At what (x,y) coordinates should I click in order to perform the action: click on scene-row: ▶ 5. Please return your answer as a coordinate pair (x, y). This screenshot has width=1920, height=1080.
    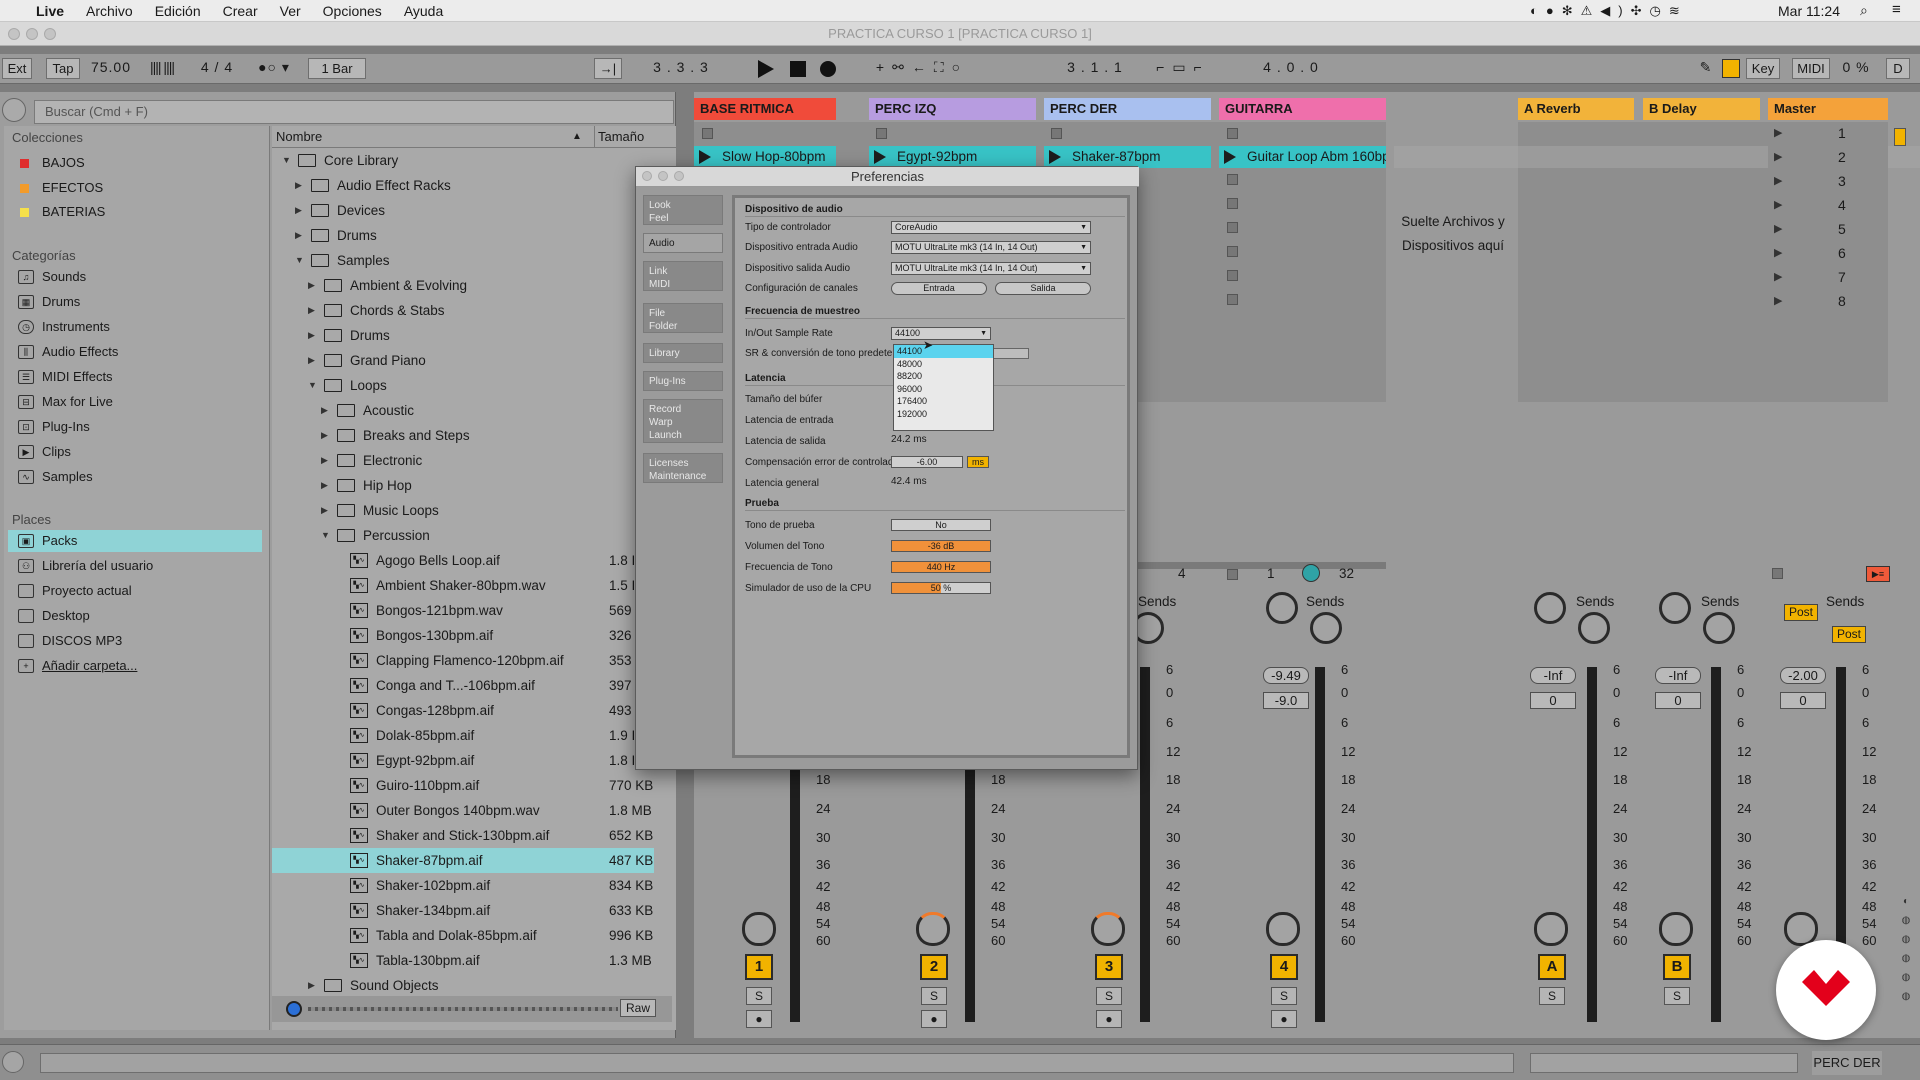
    Looking at the image, I should click on (1828, 229).